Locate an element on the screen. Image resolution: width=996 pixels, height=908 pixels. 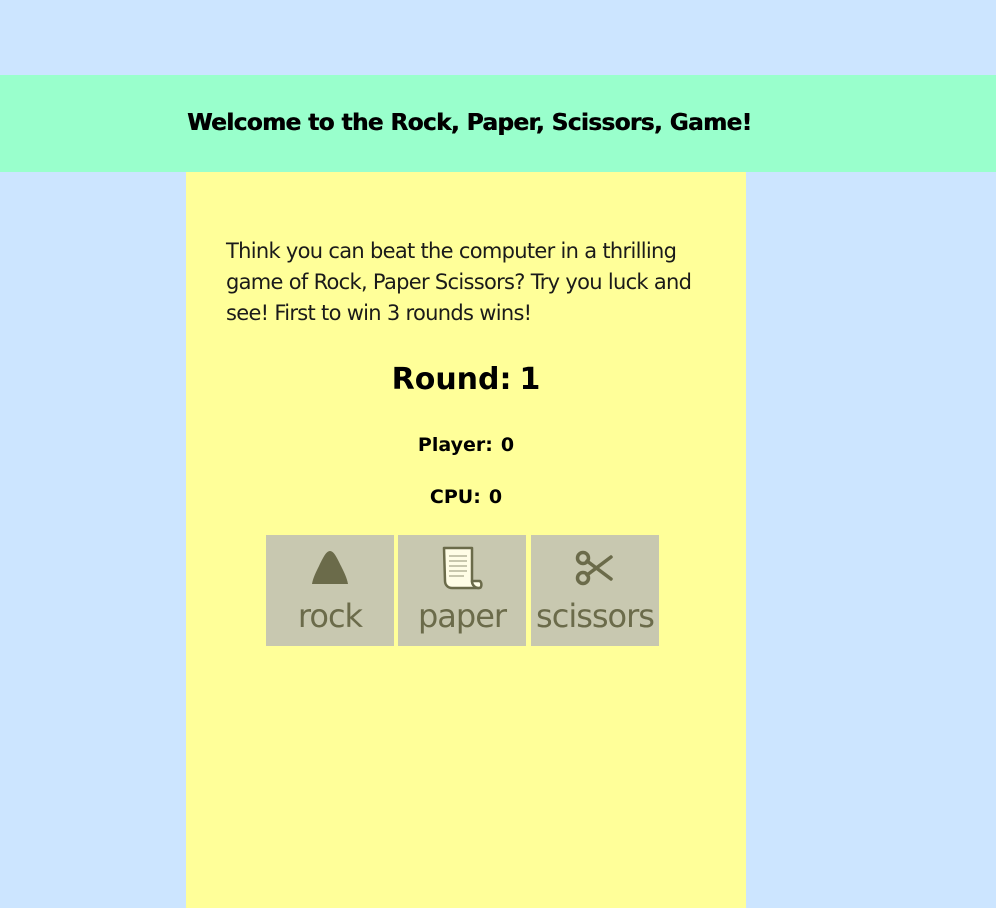
player-score: Player: 0 is located at coordinates (466, 445).